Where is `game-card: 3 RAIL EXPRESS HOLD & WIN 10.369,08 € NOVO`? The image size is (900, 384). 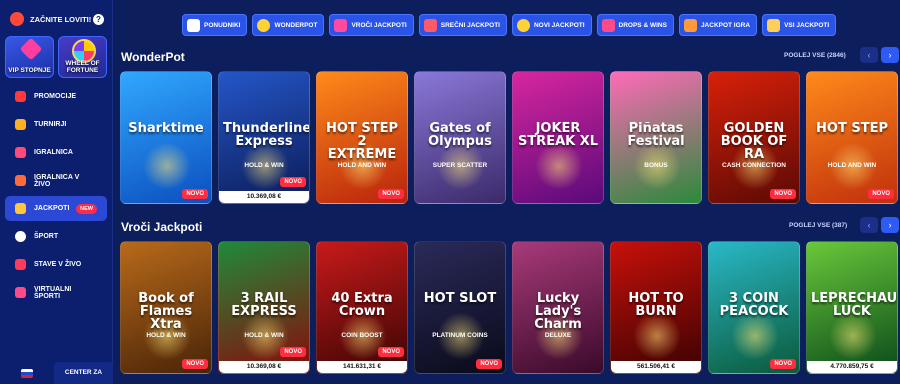
game-card: 3 RAIL EXPRESS HOLD & WIN 10.369,08 € NOVO is located at coordinates (264, 307).